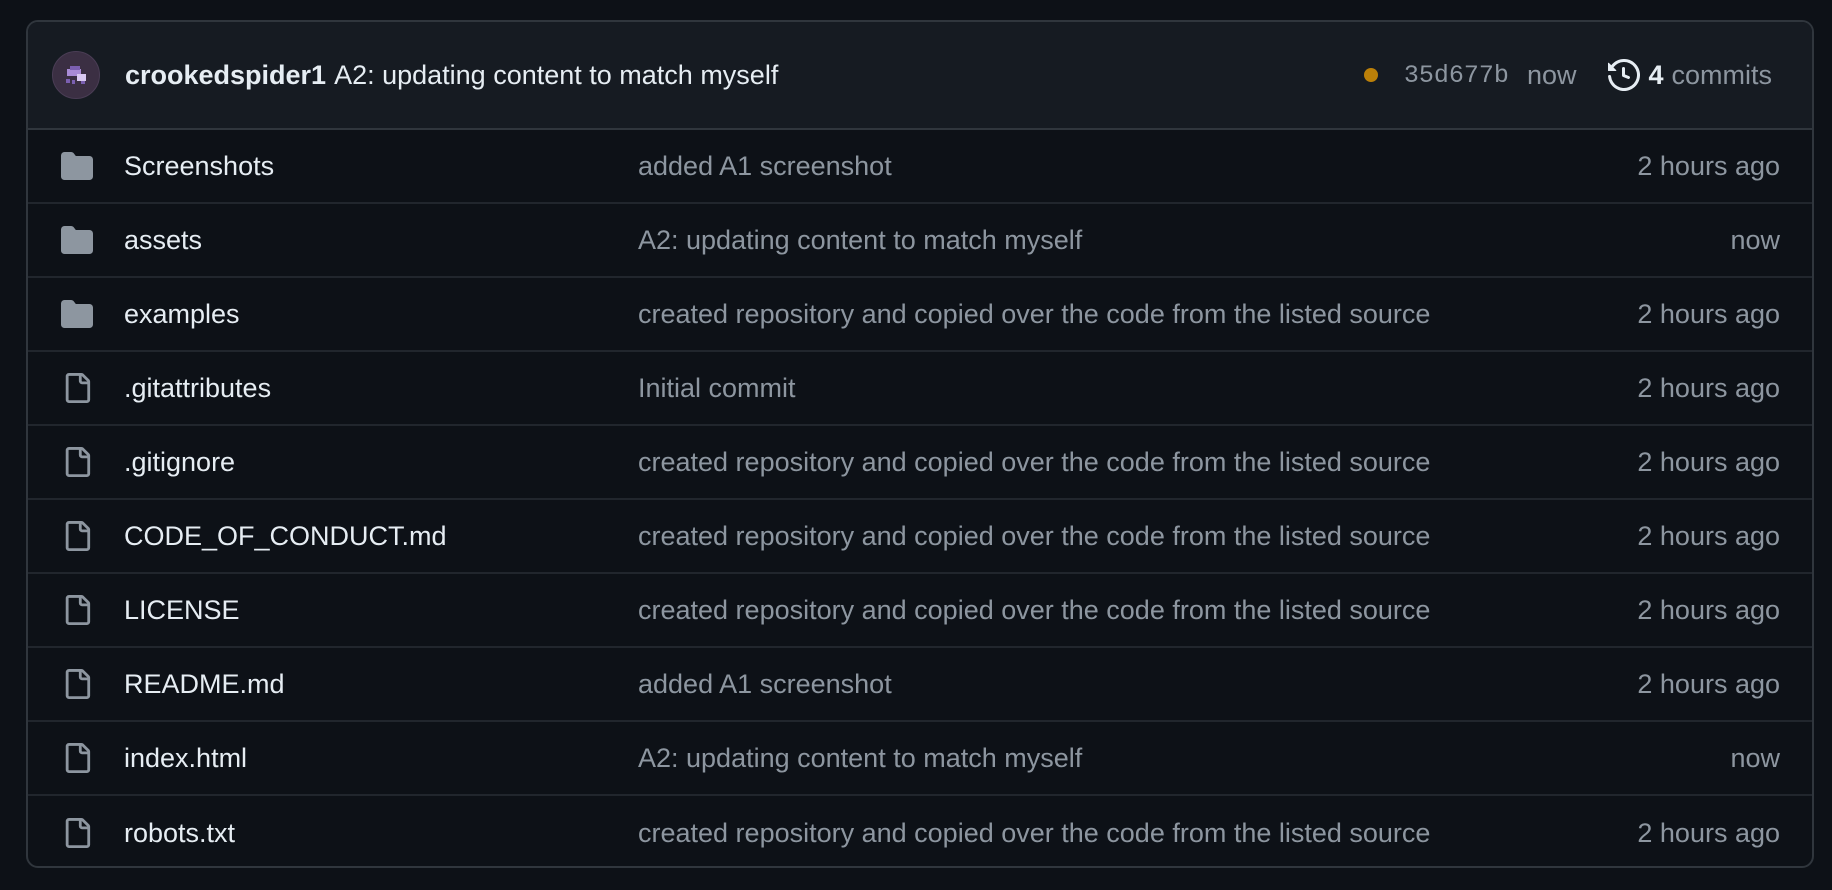  I want to click on avatar, so click(76, 75).